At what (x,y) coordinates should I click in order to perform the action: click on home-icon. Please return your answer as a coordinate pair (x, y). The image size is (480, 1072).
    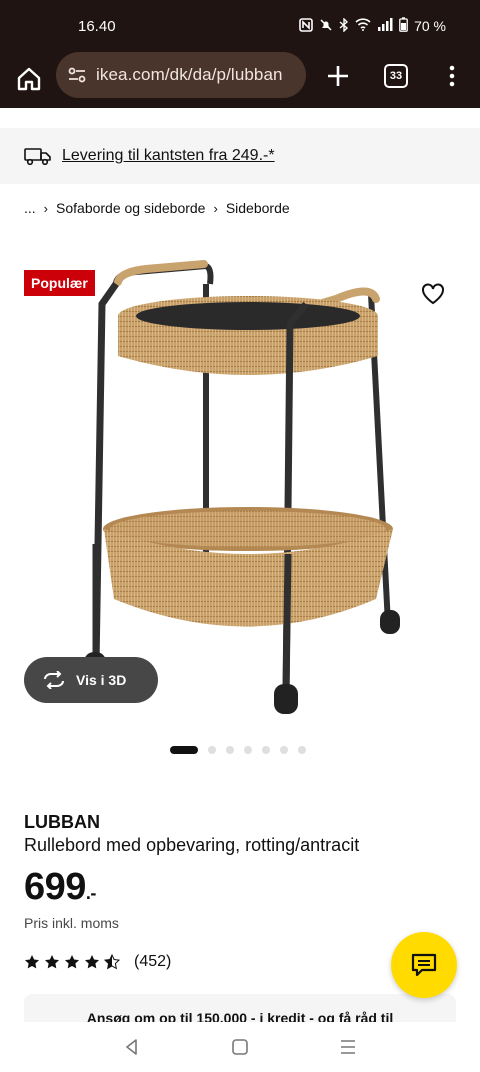
    Looking at the image, I should click on (29, 79).